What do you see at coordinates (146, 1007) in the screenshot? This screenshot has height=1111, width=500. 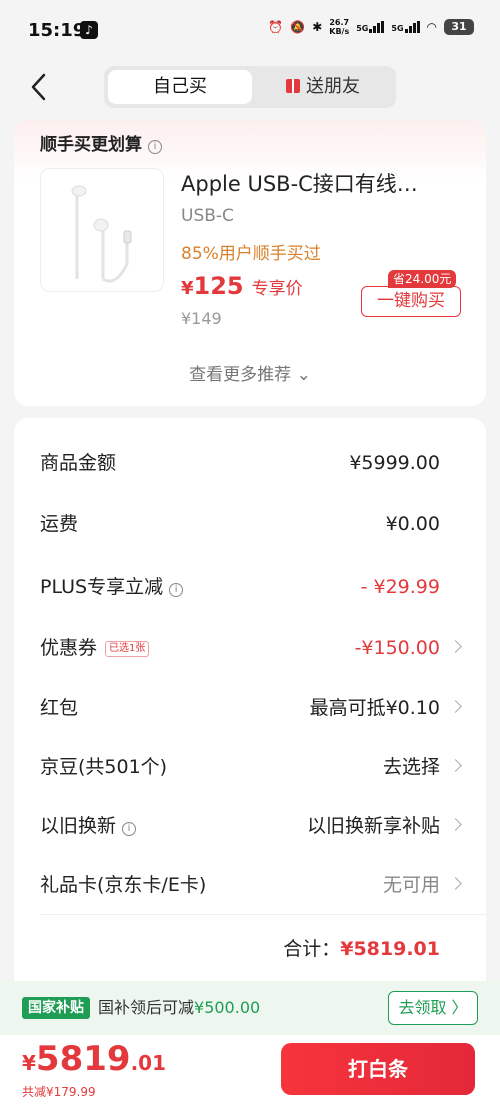 I see `subsidy-text-label: 国补领后可减` at bounding box center [146, 1007].